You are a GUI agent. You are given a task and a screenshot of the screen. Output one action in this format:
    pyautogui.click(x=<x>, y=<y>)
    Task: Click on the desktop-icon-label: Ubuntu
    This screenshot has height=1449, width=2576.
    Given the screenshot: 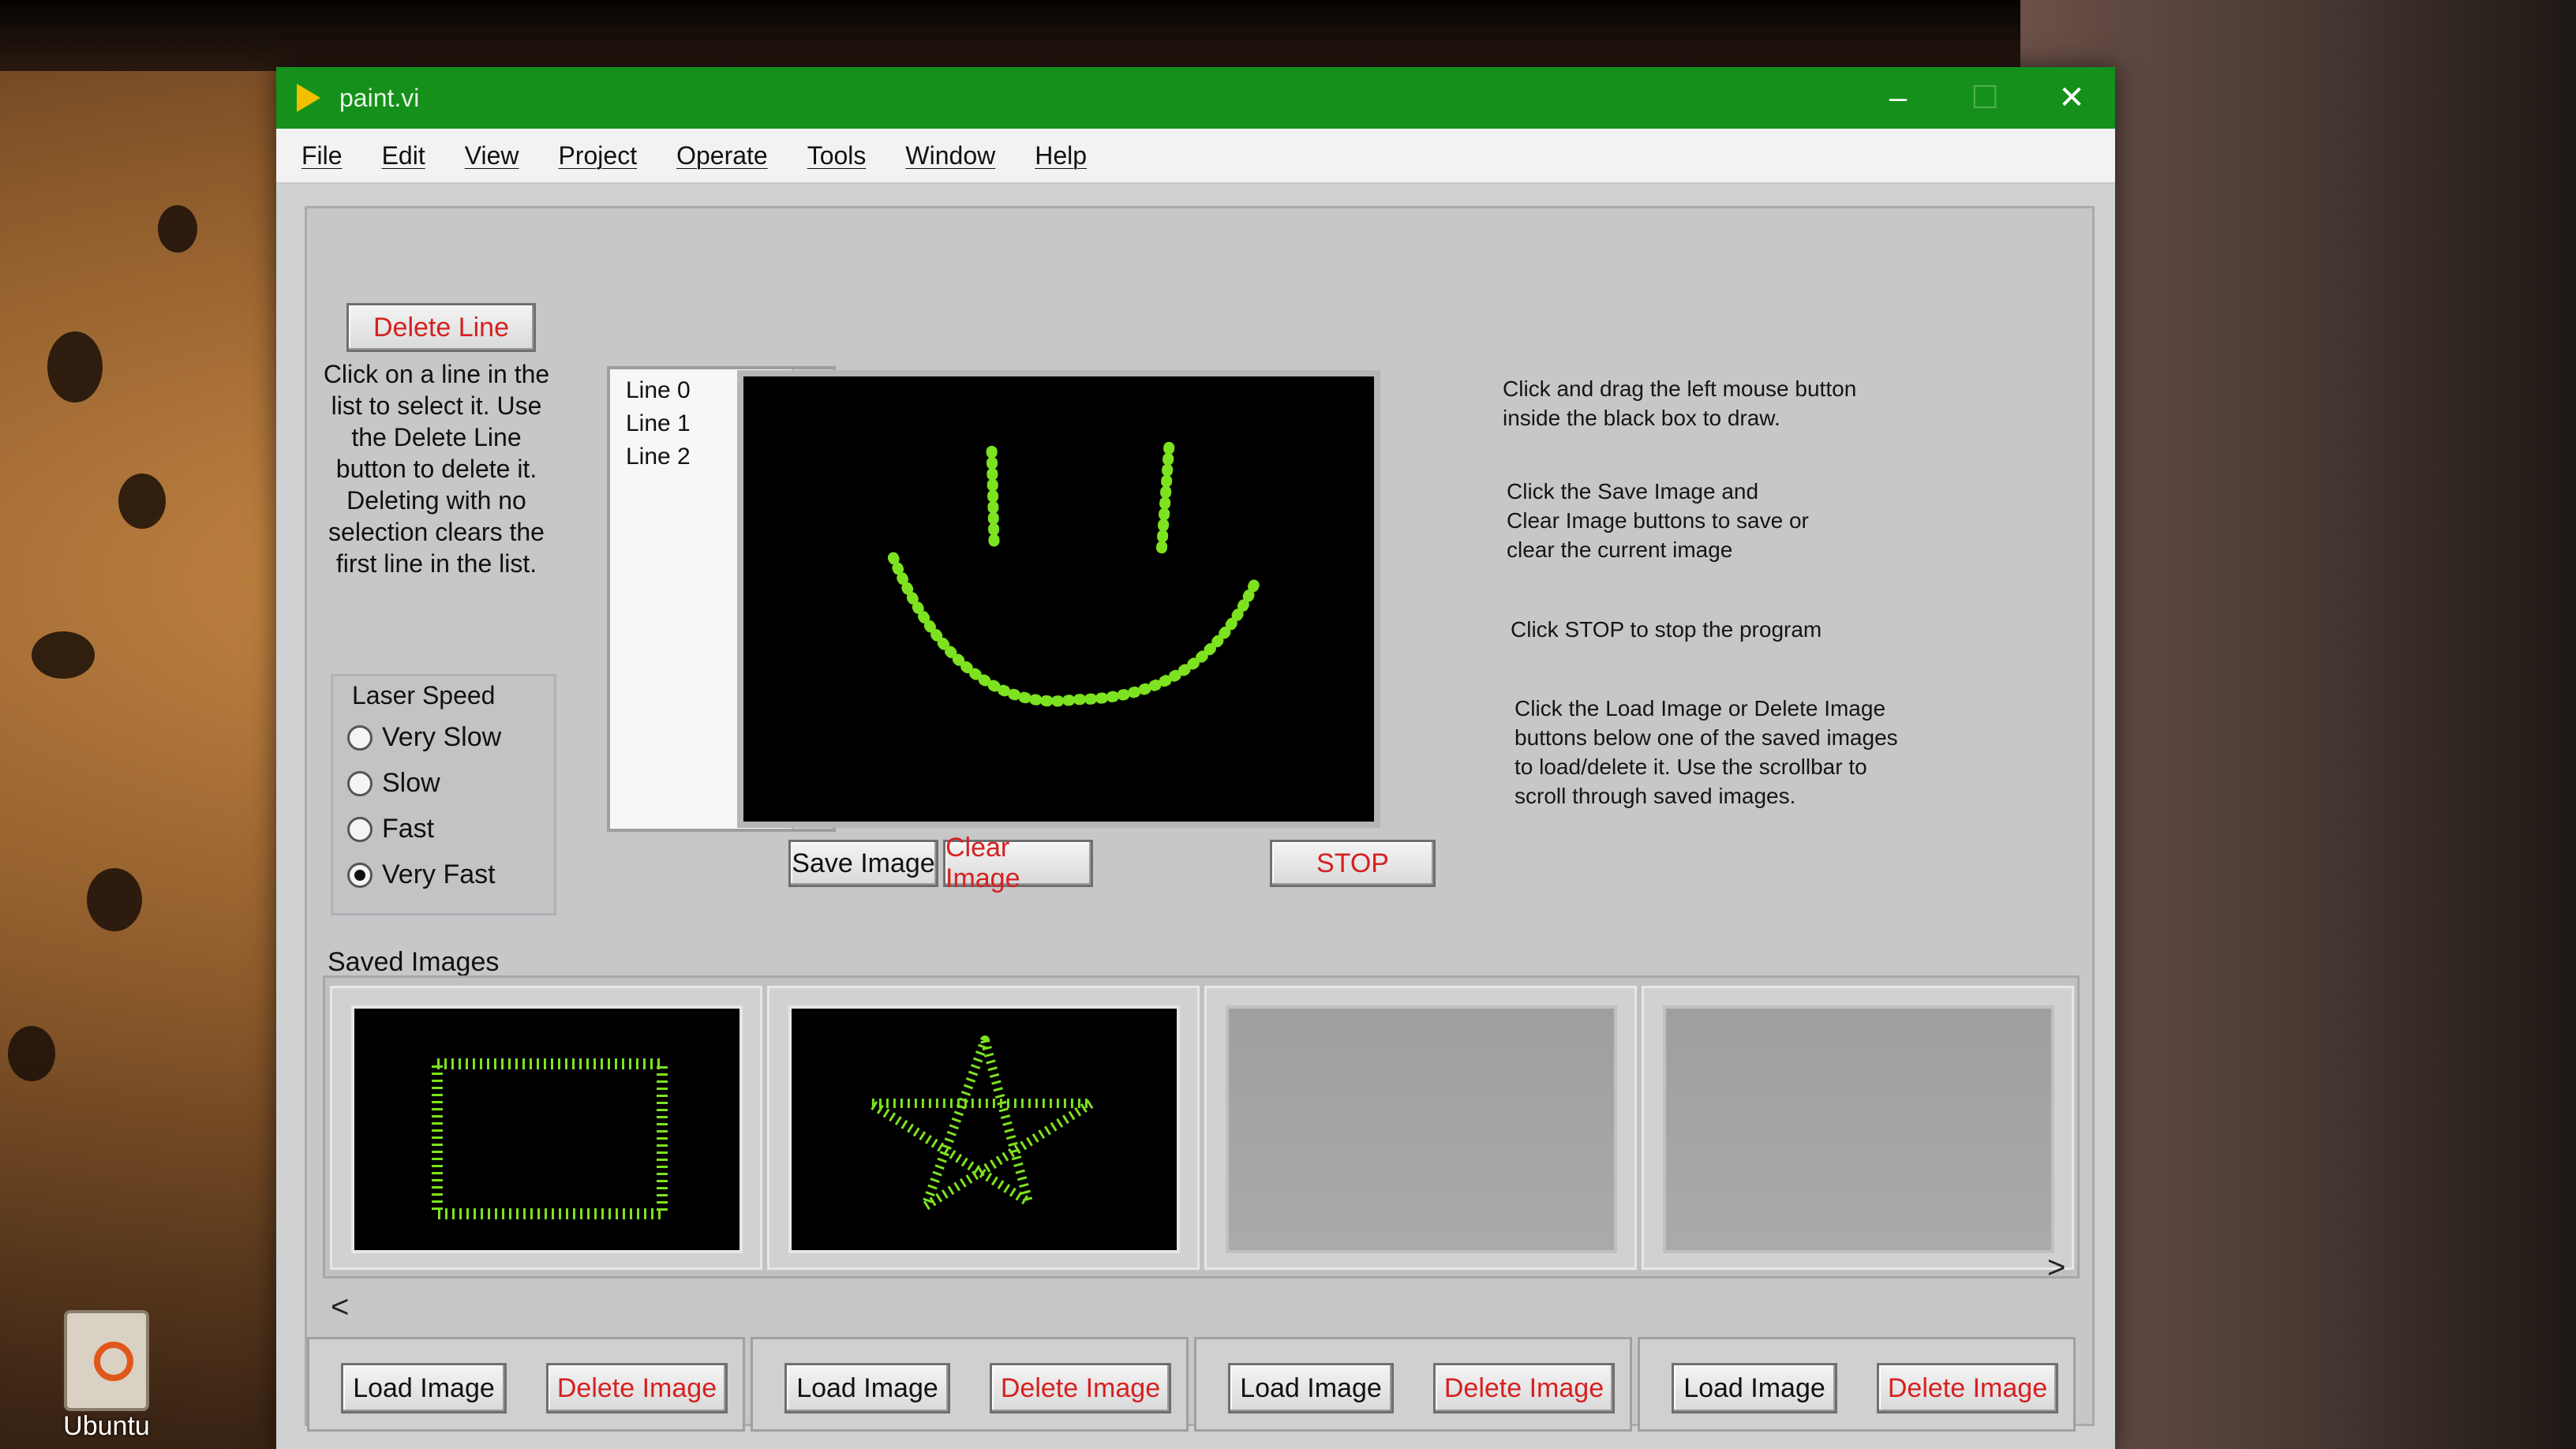 What is the action you would take?
    pyautogui.click(x=106, y=1426)
    